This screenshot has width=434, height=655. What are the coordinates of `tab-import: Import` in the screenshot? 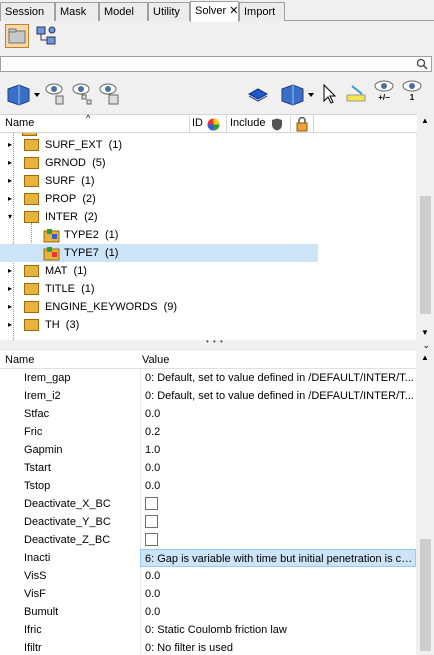 It's located at (262, 11).